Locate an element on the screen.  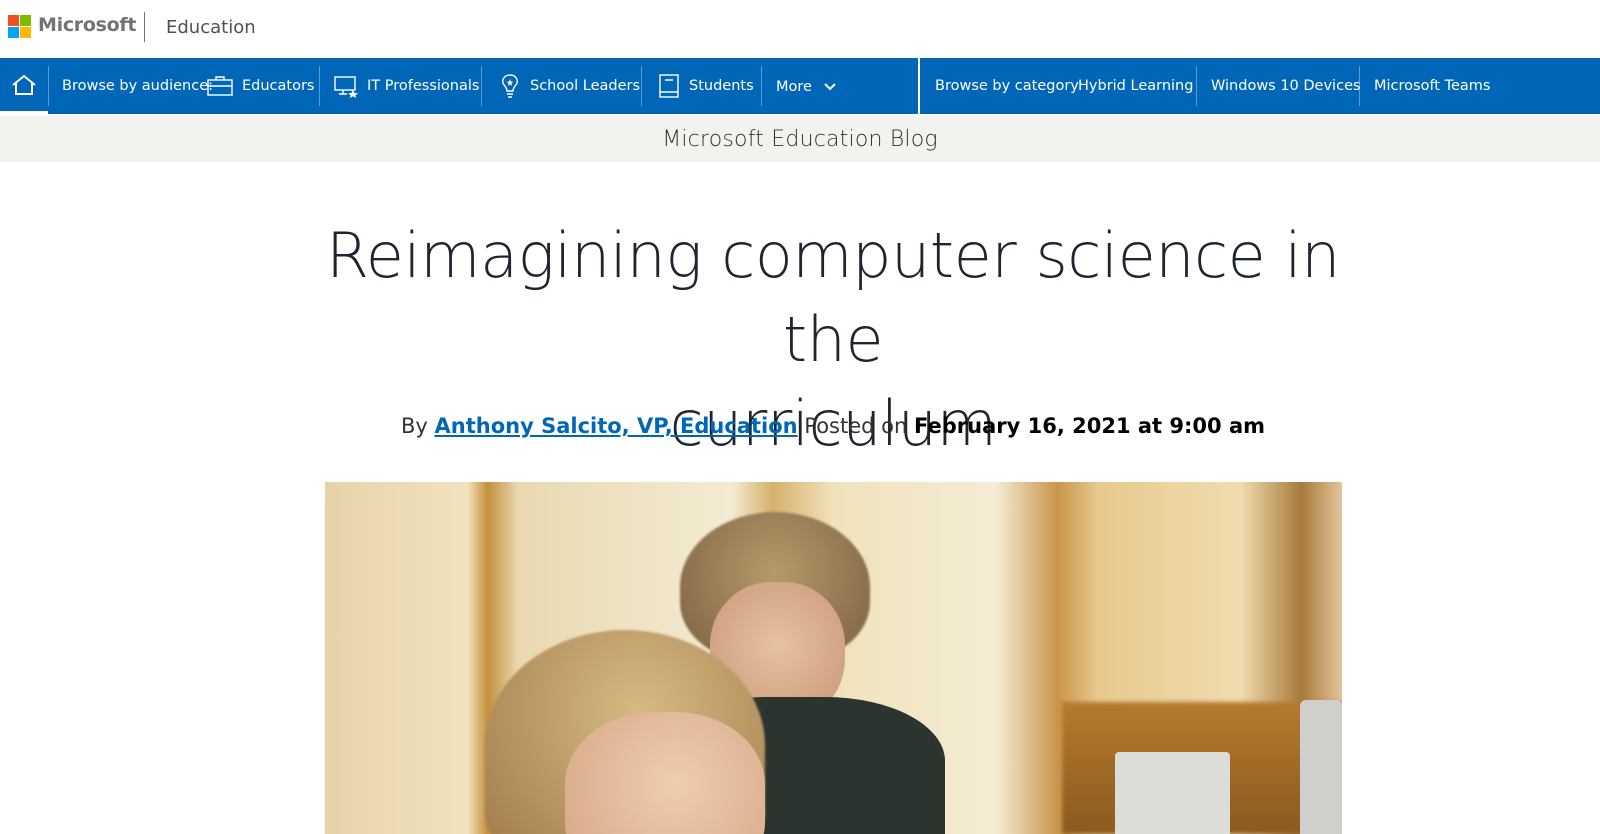
home-icon is located at coordinates (24, 84).